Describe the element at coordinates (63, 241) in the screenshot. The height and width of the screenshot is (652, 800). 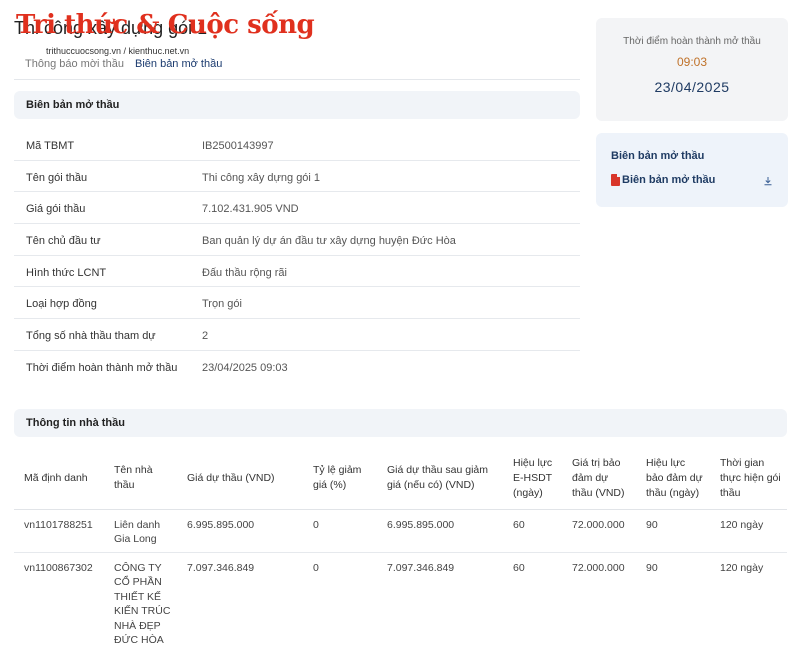
I see `info-key: Tên chủ đầu tư` at that location.